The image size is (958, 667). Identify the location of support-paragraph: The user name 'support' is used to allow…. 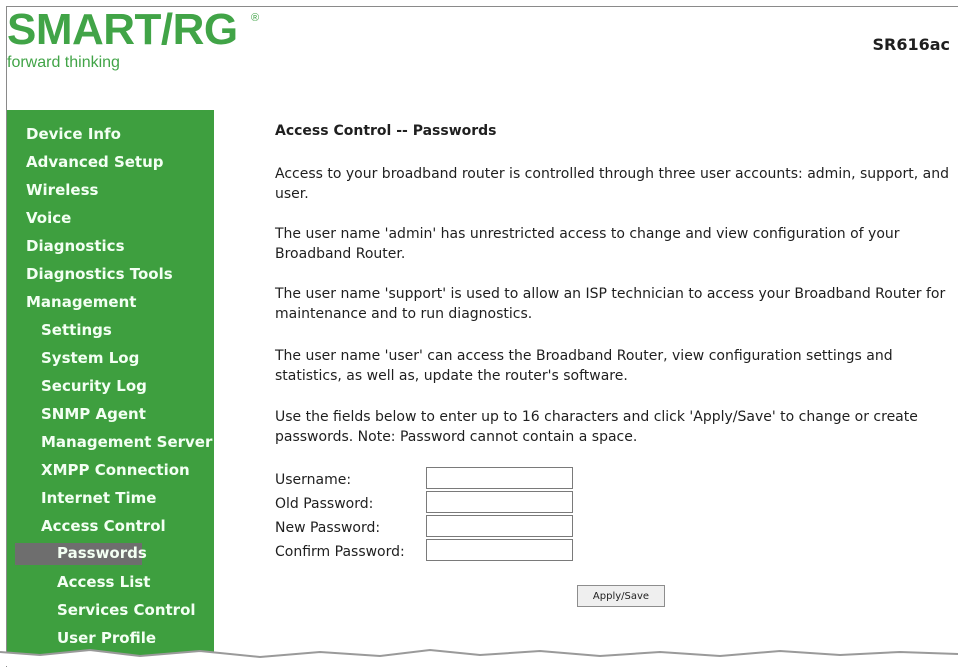
(610, 304).